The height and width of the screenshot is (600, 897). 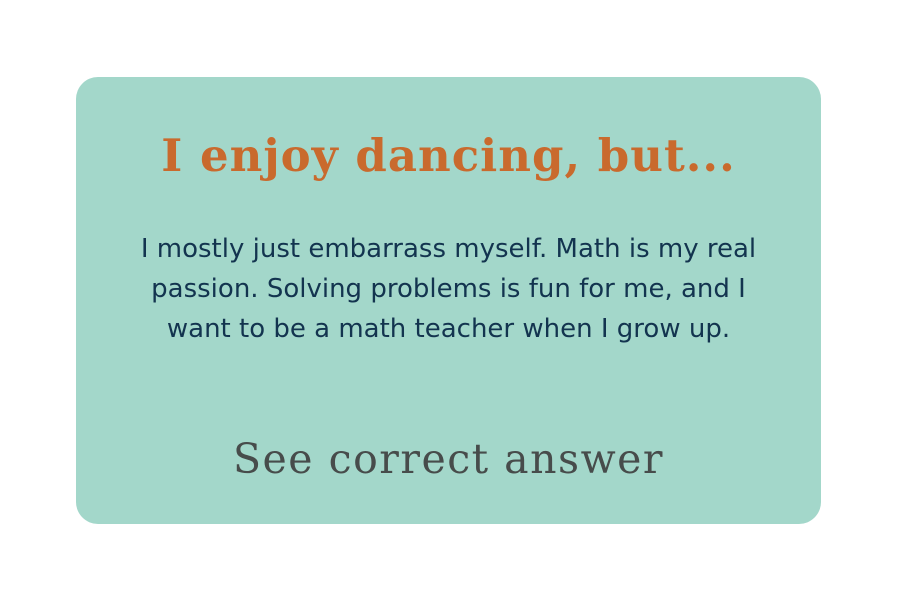 What do you see at coordinates (448, 459) in the screenshot?
I see `see-correct-answer-button: See correct answer` at bounding box center [448, 459].